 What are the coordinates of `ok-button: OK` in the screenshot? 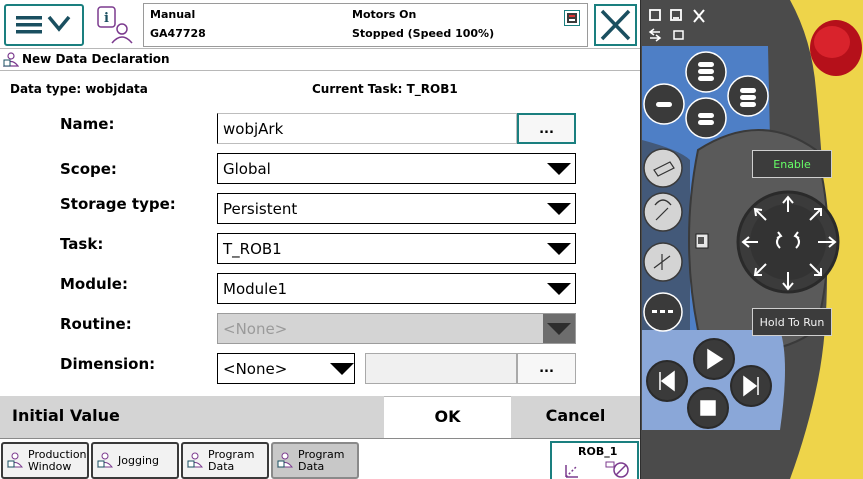 It's located at (447, 417).